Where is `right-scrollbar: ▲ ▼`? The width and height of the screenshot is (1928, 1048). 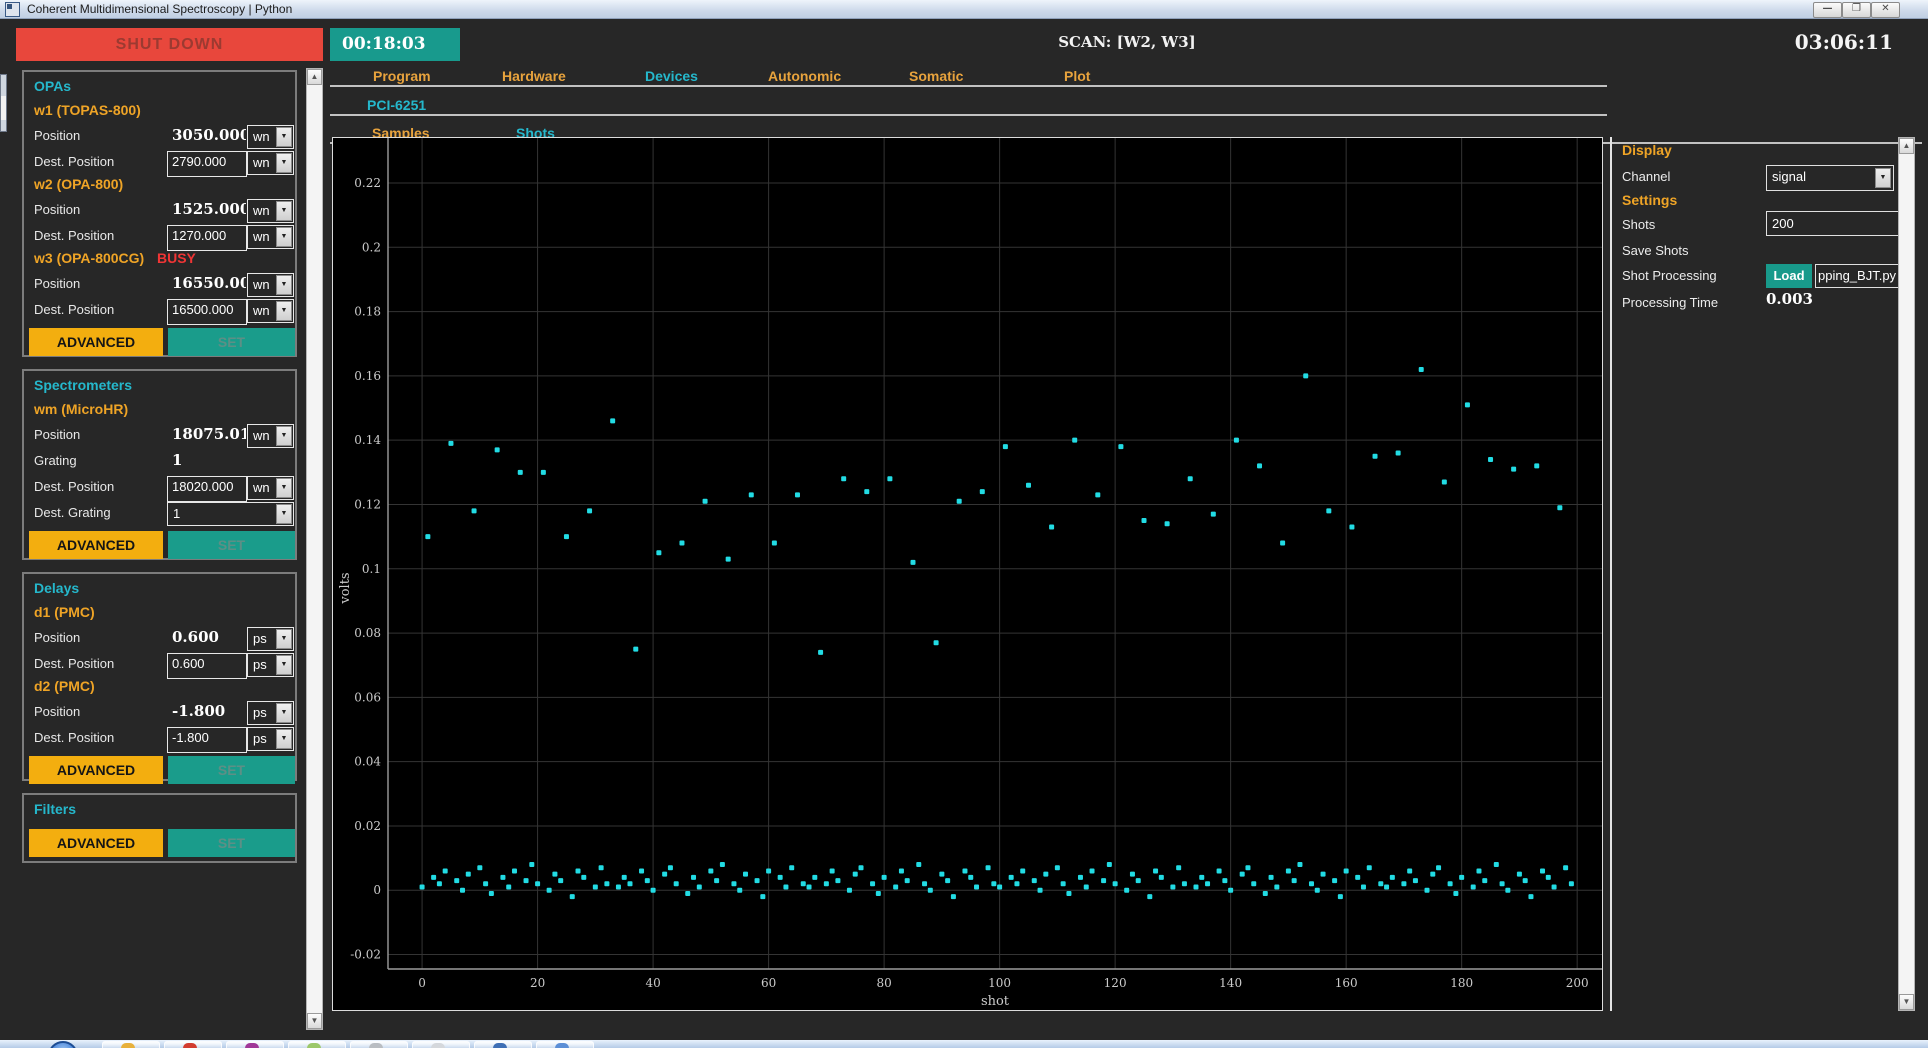
right-scrollbar: ▲ ▼ is located at coordinates (1906, 574).